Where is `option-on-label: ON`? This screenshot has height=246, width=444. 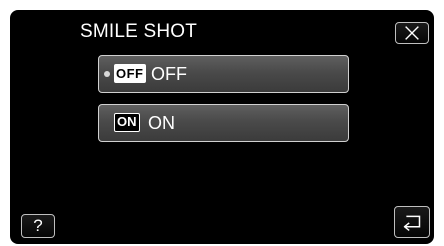
option-on-label: ON is located at coordinates (161, 123).